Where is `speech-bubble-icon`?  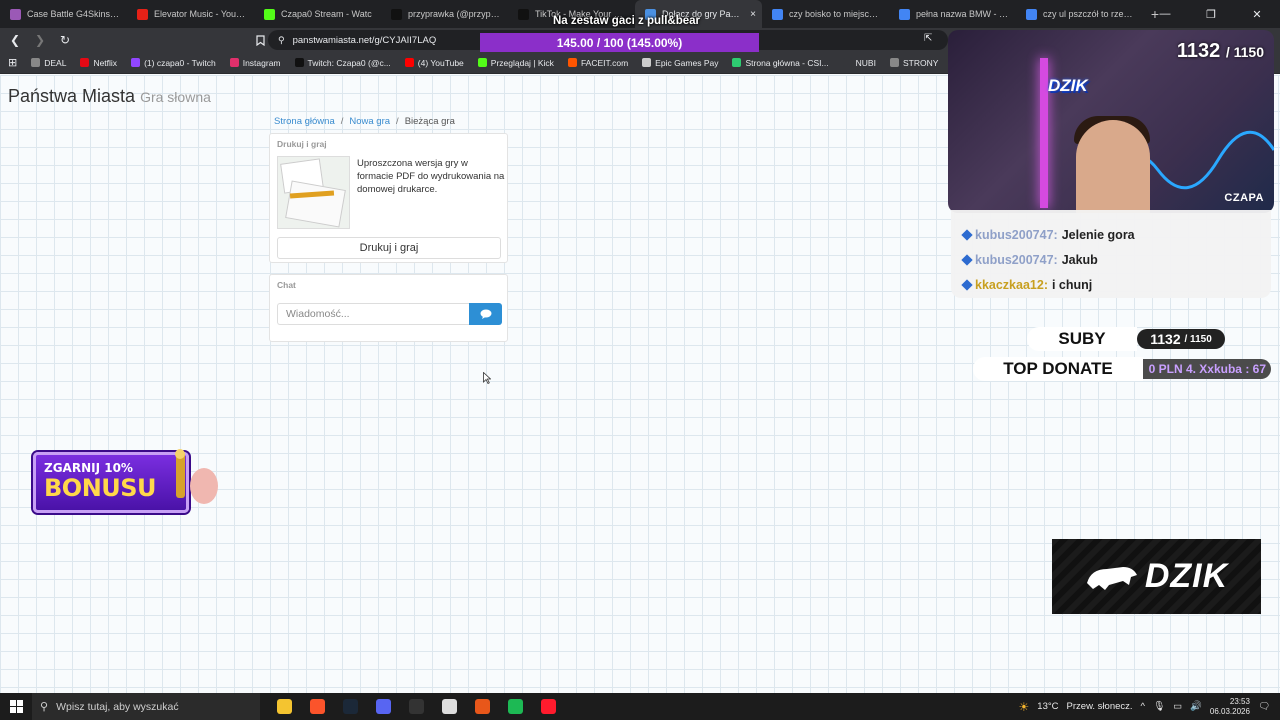
speech-bubble-icon is located at coordinates (485, 314).